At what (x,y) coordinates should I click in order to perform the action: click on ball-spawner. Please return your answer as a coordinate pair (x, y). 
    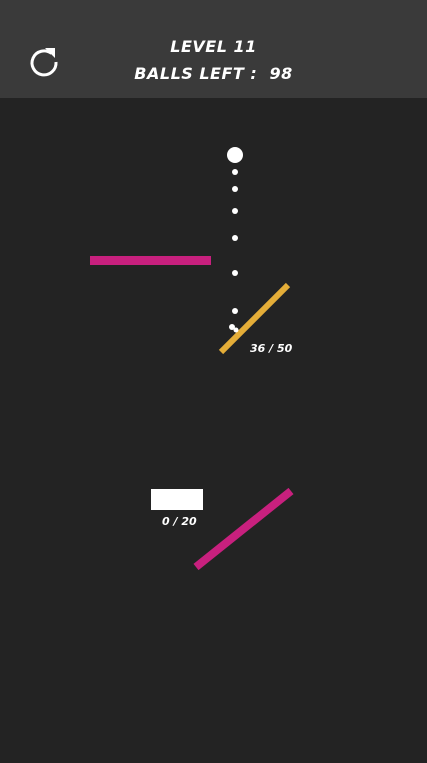
    Looking at the image, I should click on (235, 155).